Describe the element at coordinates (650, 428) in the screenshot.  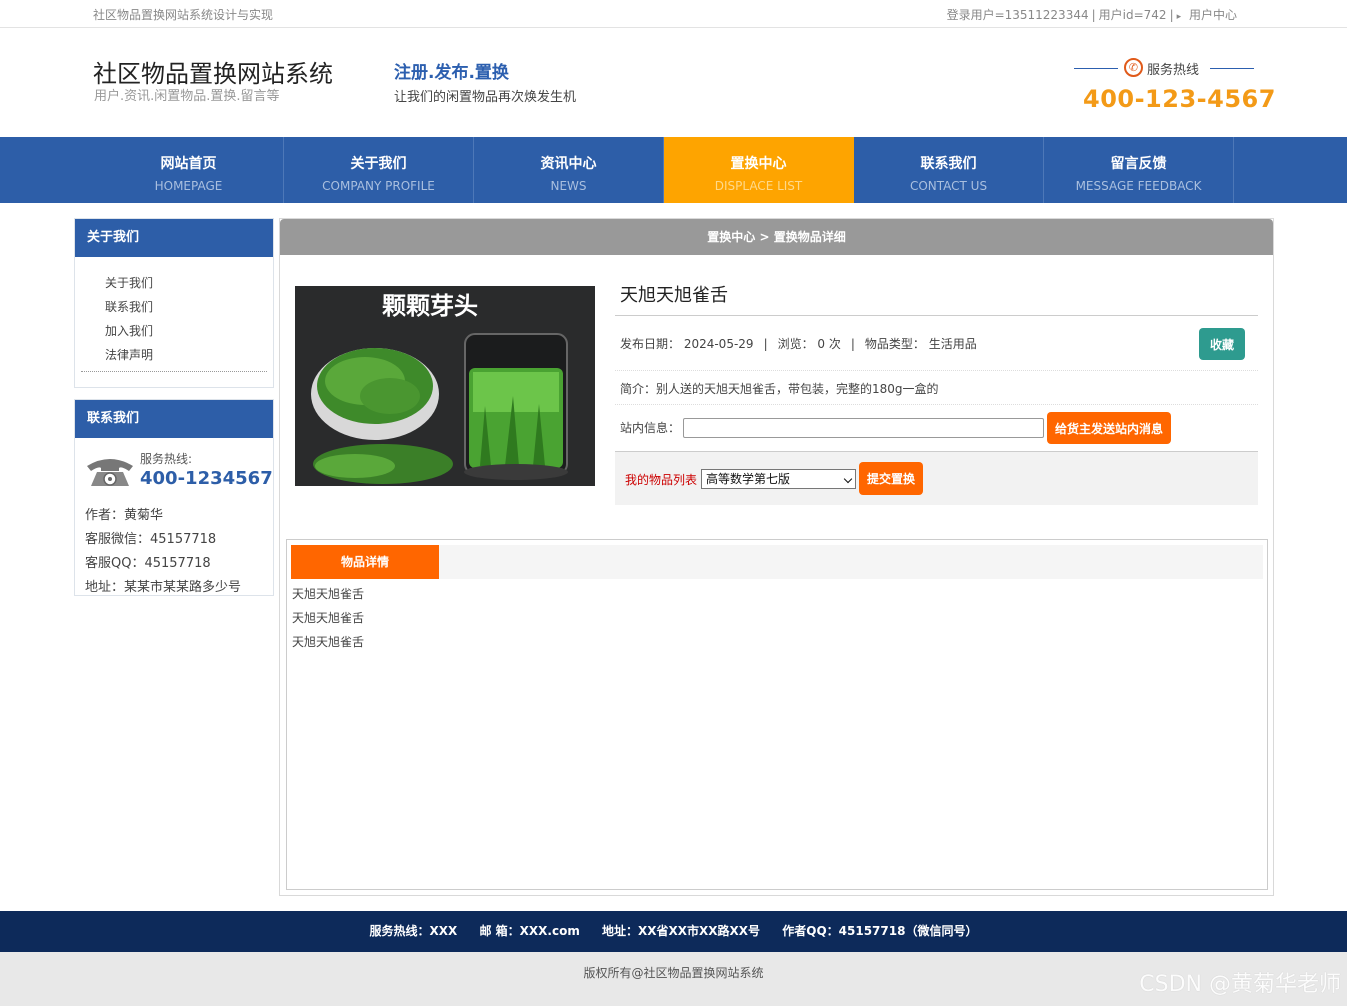
I see `message-label: 站内信息：` at that location.